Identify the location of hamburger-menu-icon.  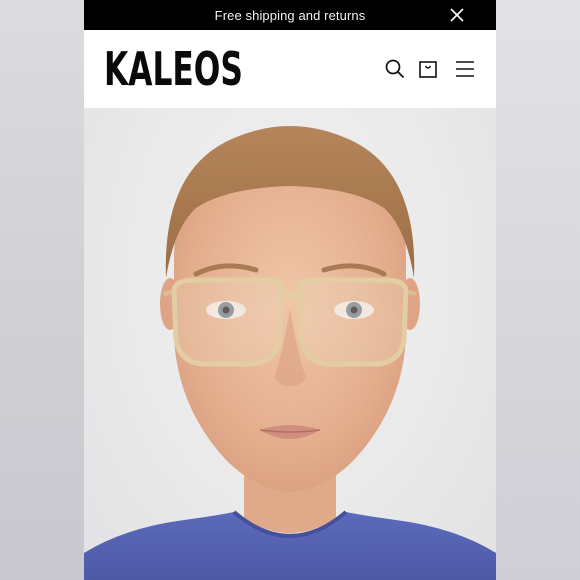
(465, 69).